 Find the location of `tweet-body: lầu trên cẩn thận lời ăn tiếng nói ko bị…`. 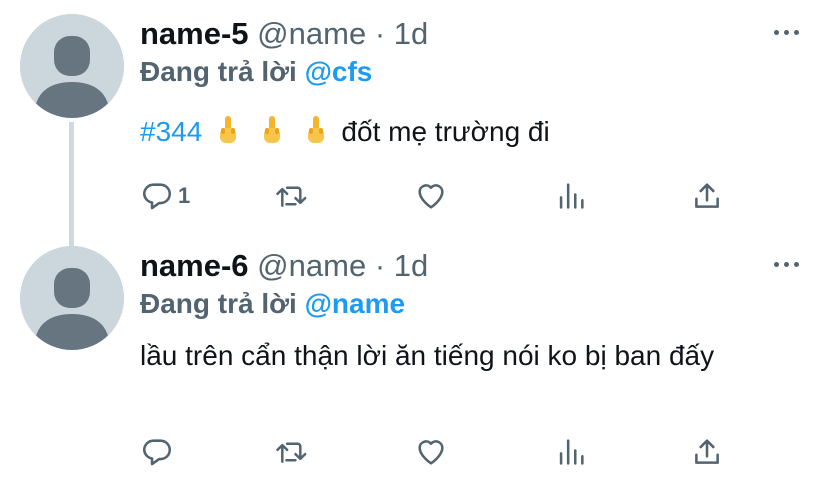

tweet-body: lầu trên cẩn thận lời ăn tiếng nói ko bị… is located at coordinates (427, 355).